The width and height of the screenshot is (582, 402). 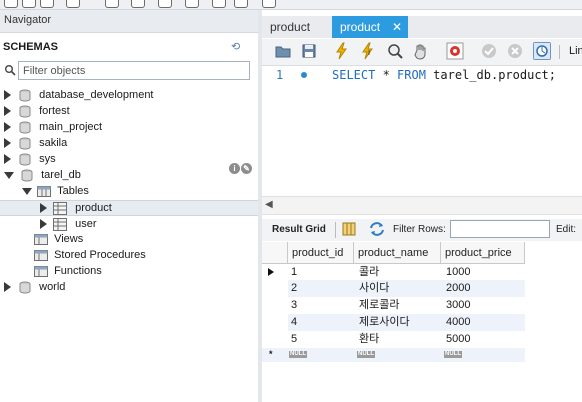 I want to click on cell-product-name: 환타, so click(x=398, y=339).